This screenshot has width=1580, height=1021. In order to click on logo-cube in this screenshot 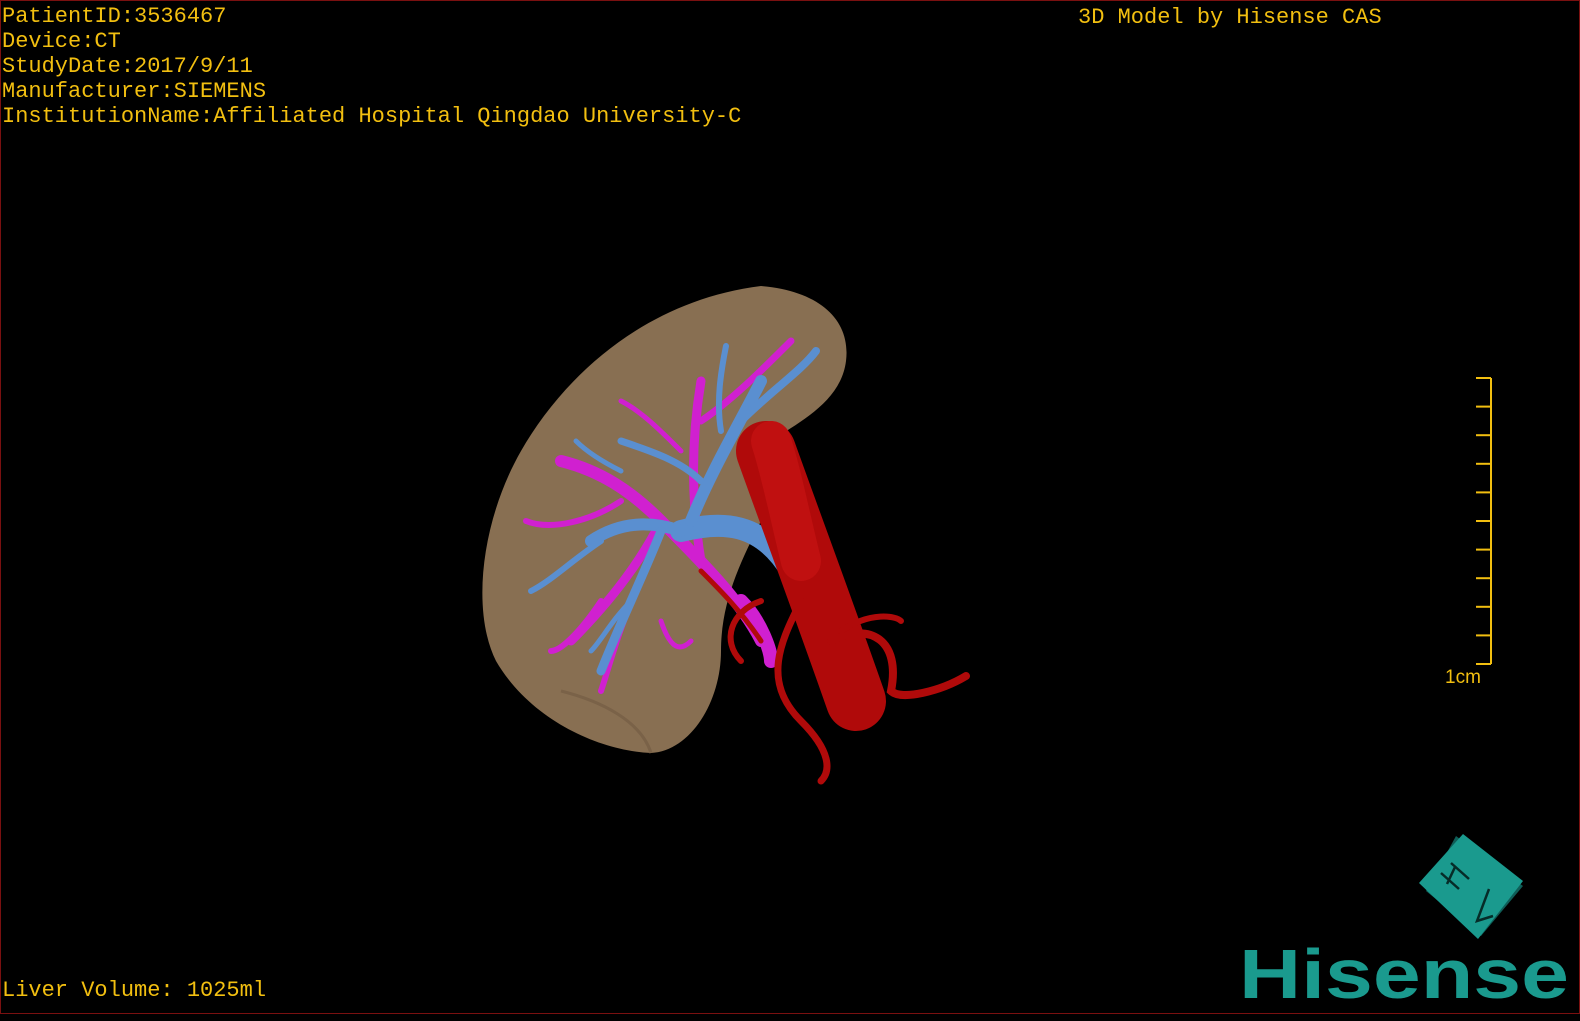, I will do `click(1471, 886)`.